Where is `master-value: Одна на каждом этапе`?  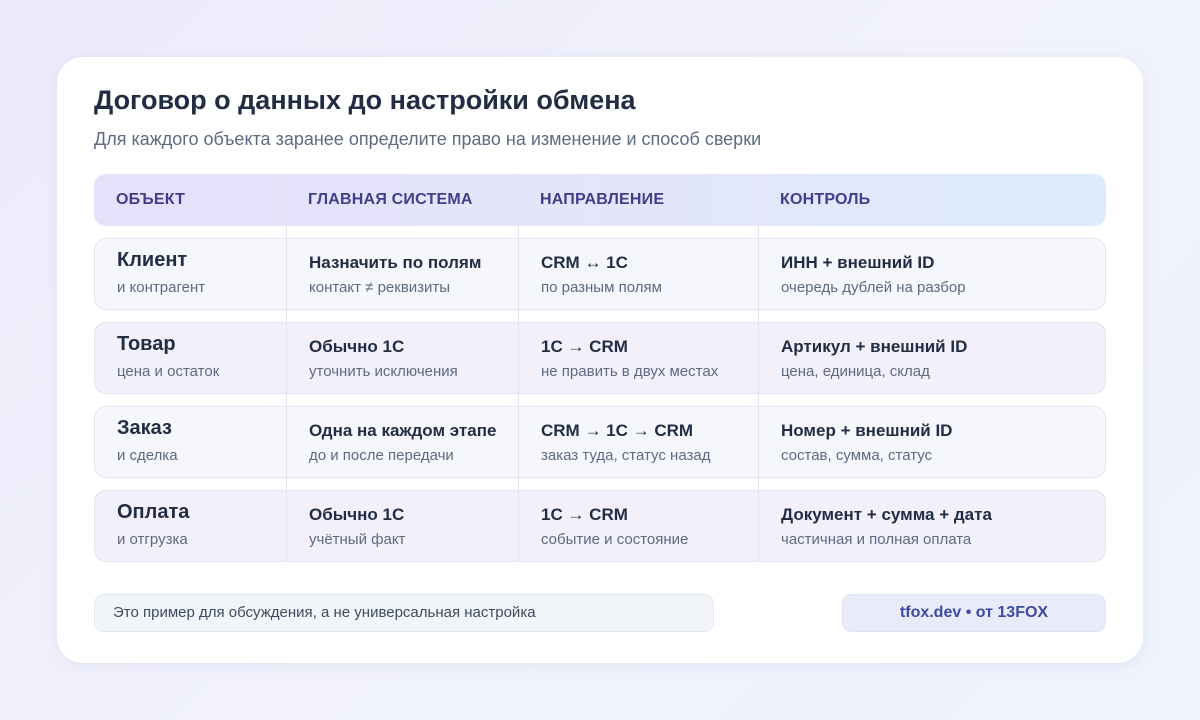
master-value: Одна на каждом этапе is located at coordinates (403, 430).